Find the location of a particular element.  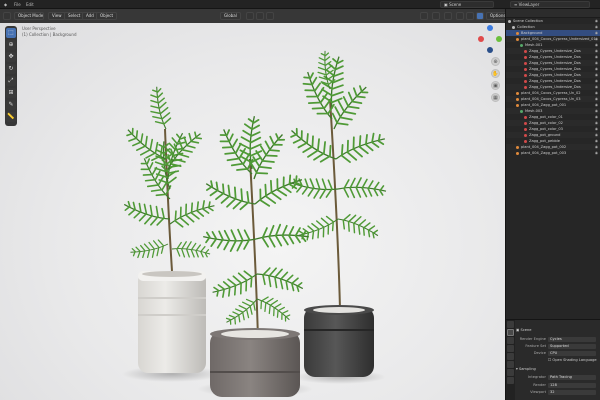

output-tab-icon is located at coordinates (510, 340).